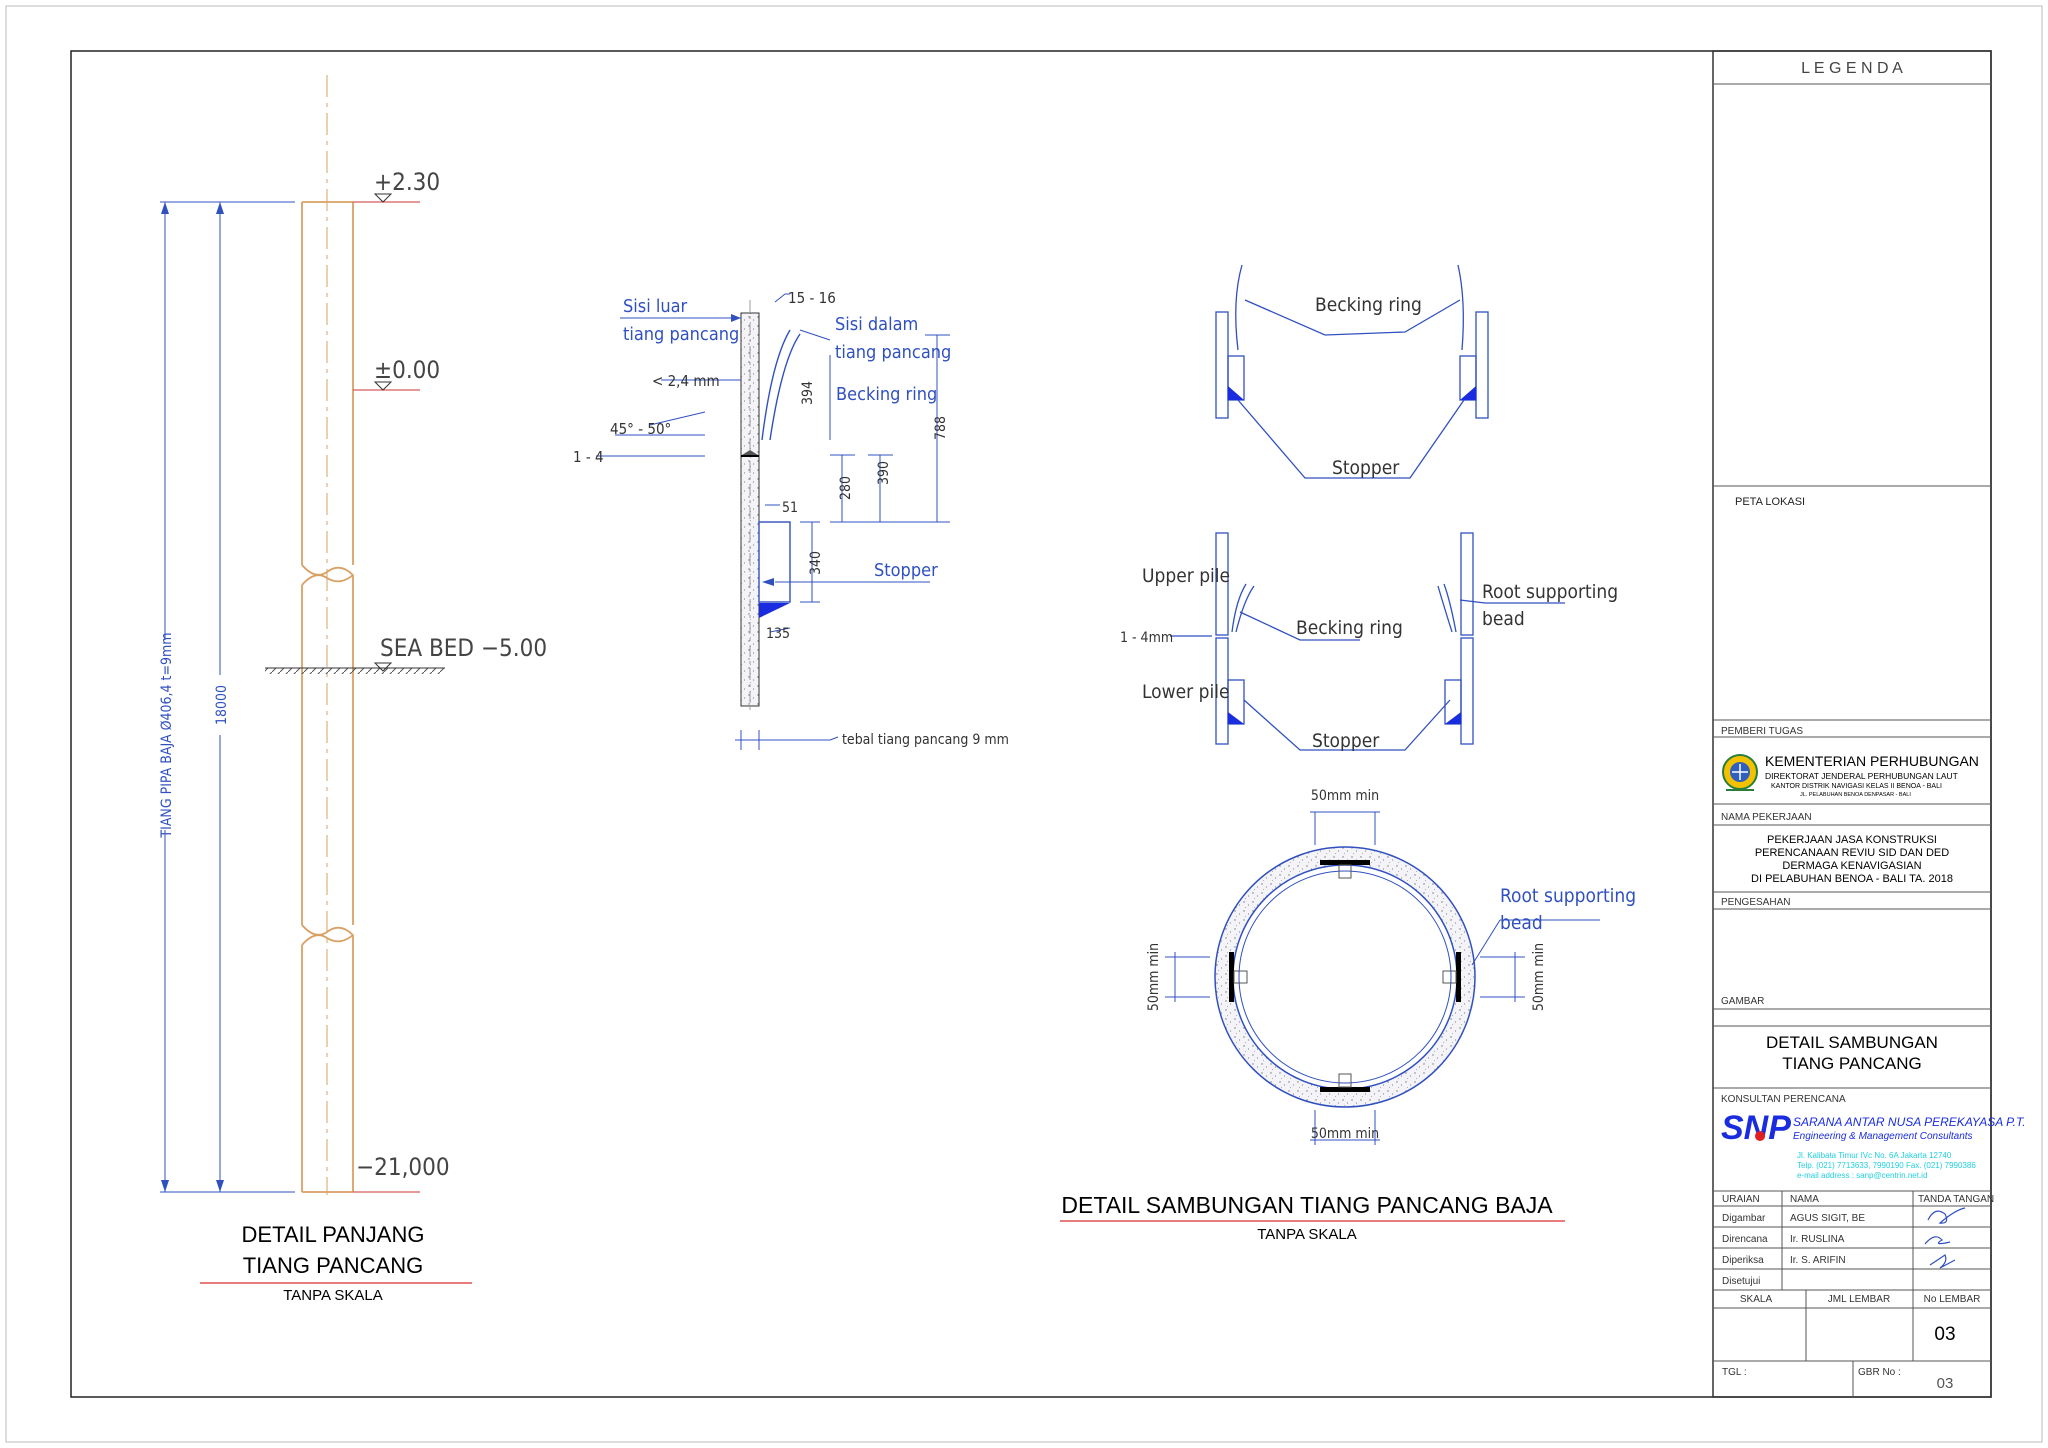 This screenshot has width=2048, height=1448. I want to click on dim-15-16: 15 - 16, so click(812, 298).